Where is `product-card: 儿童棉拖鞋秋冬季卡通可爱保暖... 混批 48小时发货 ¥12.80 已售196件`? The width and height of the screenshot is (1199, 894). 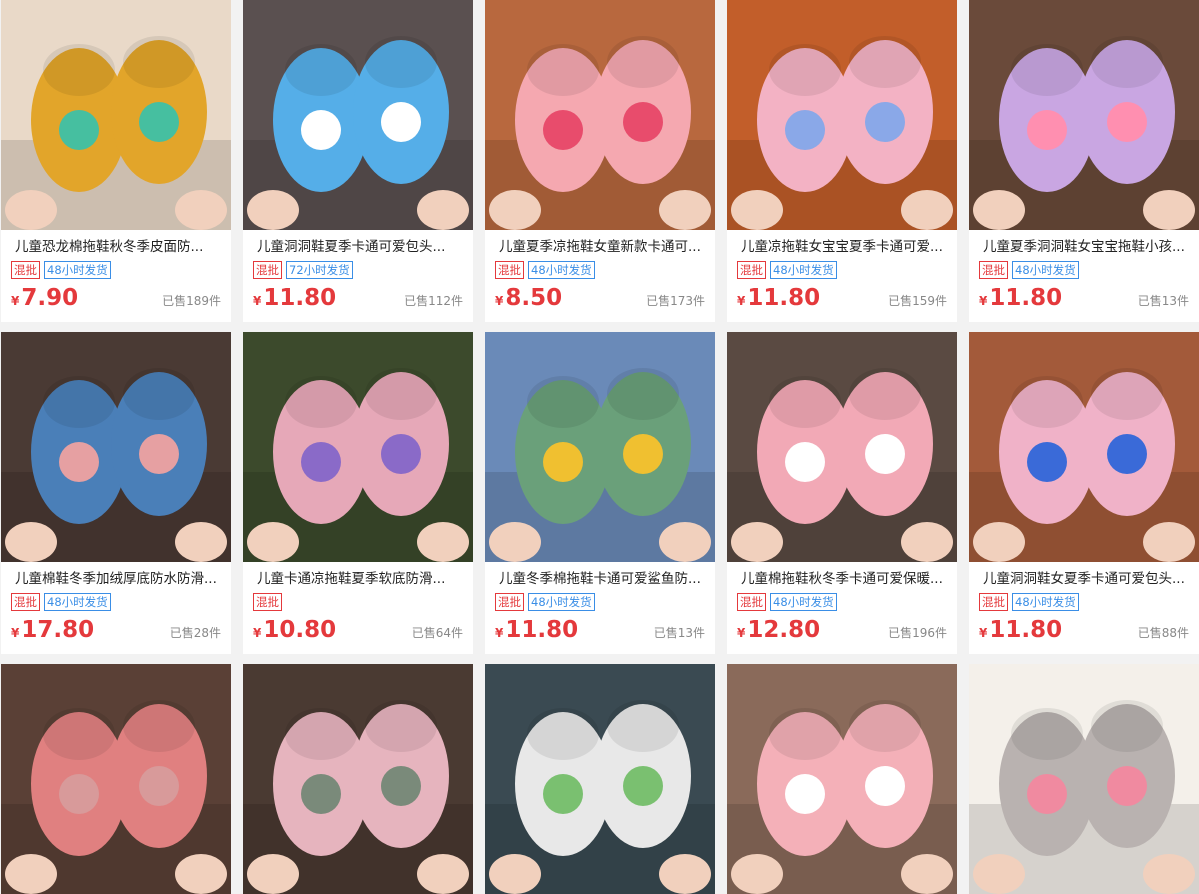
product-card: 儿童棉拖鞋秋冬季卡通可爱保暖... 混批 48小时发货 ¥12.80 已售196件 is located at coordinates (842, 493).